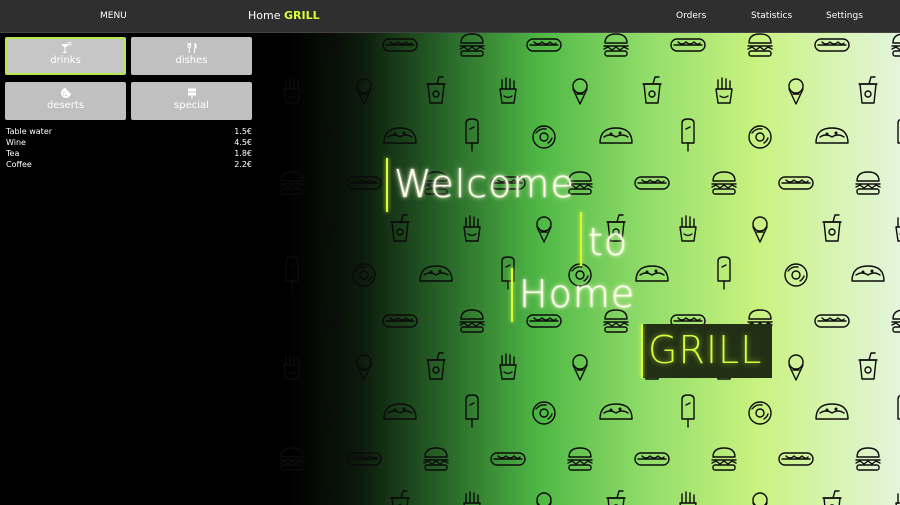  I want to click on accent-bar-welcome, so click(387, 185).